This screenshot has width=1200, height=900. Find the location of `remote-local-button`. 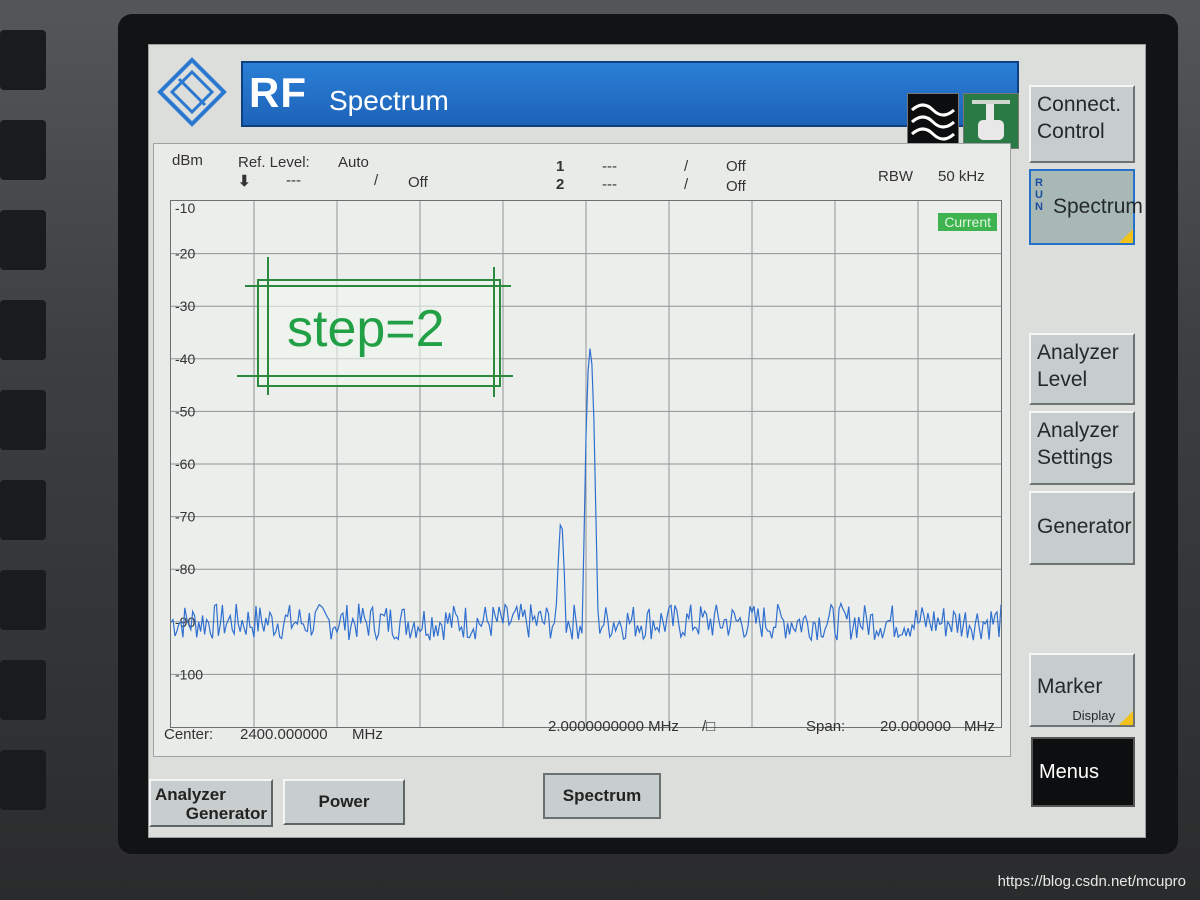

remote-local-button is located at coordinates (991, 121).